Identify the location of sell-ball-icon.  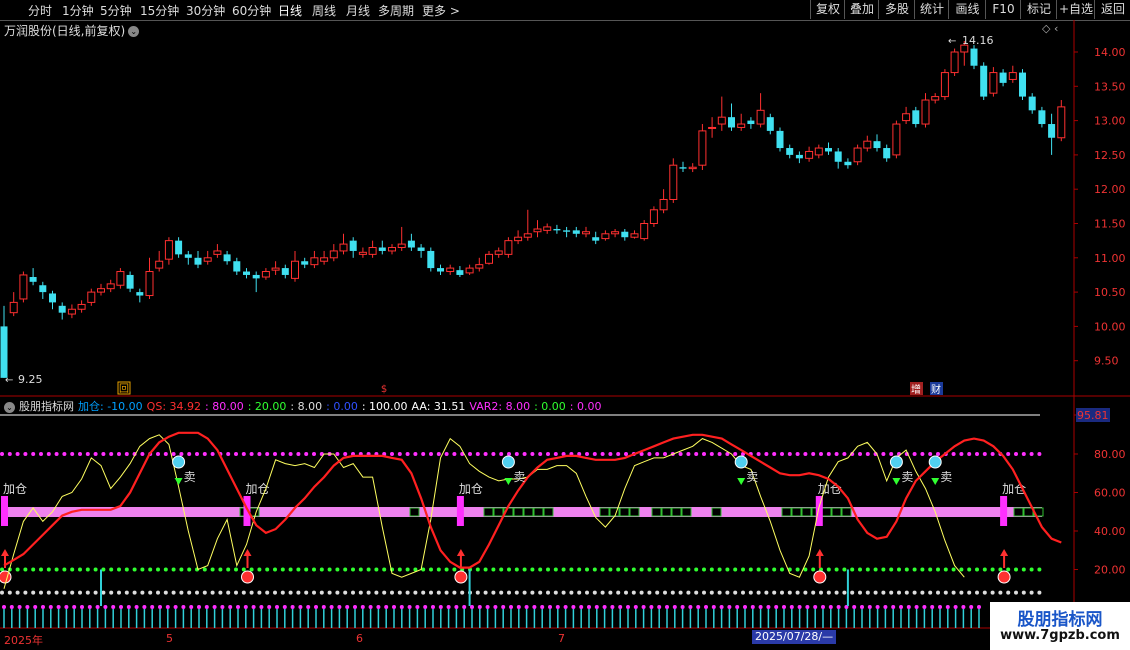
(896, 462).